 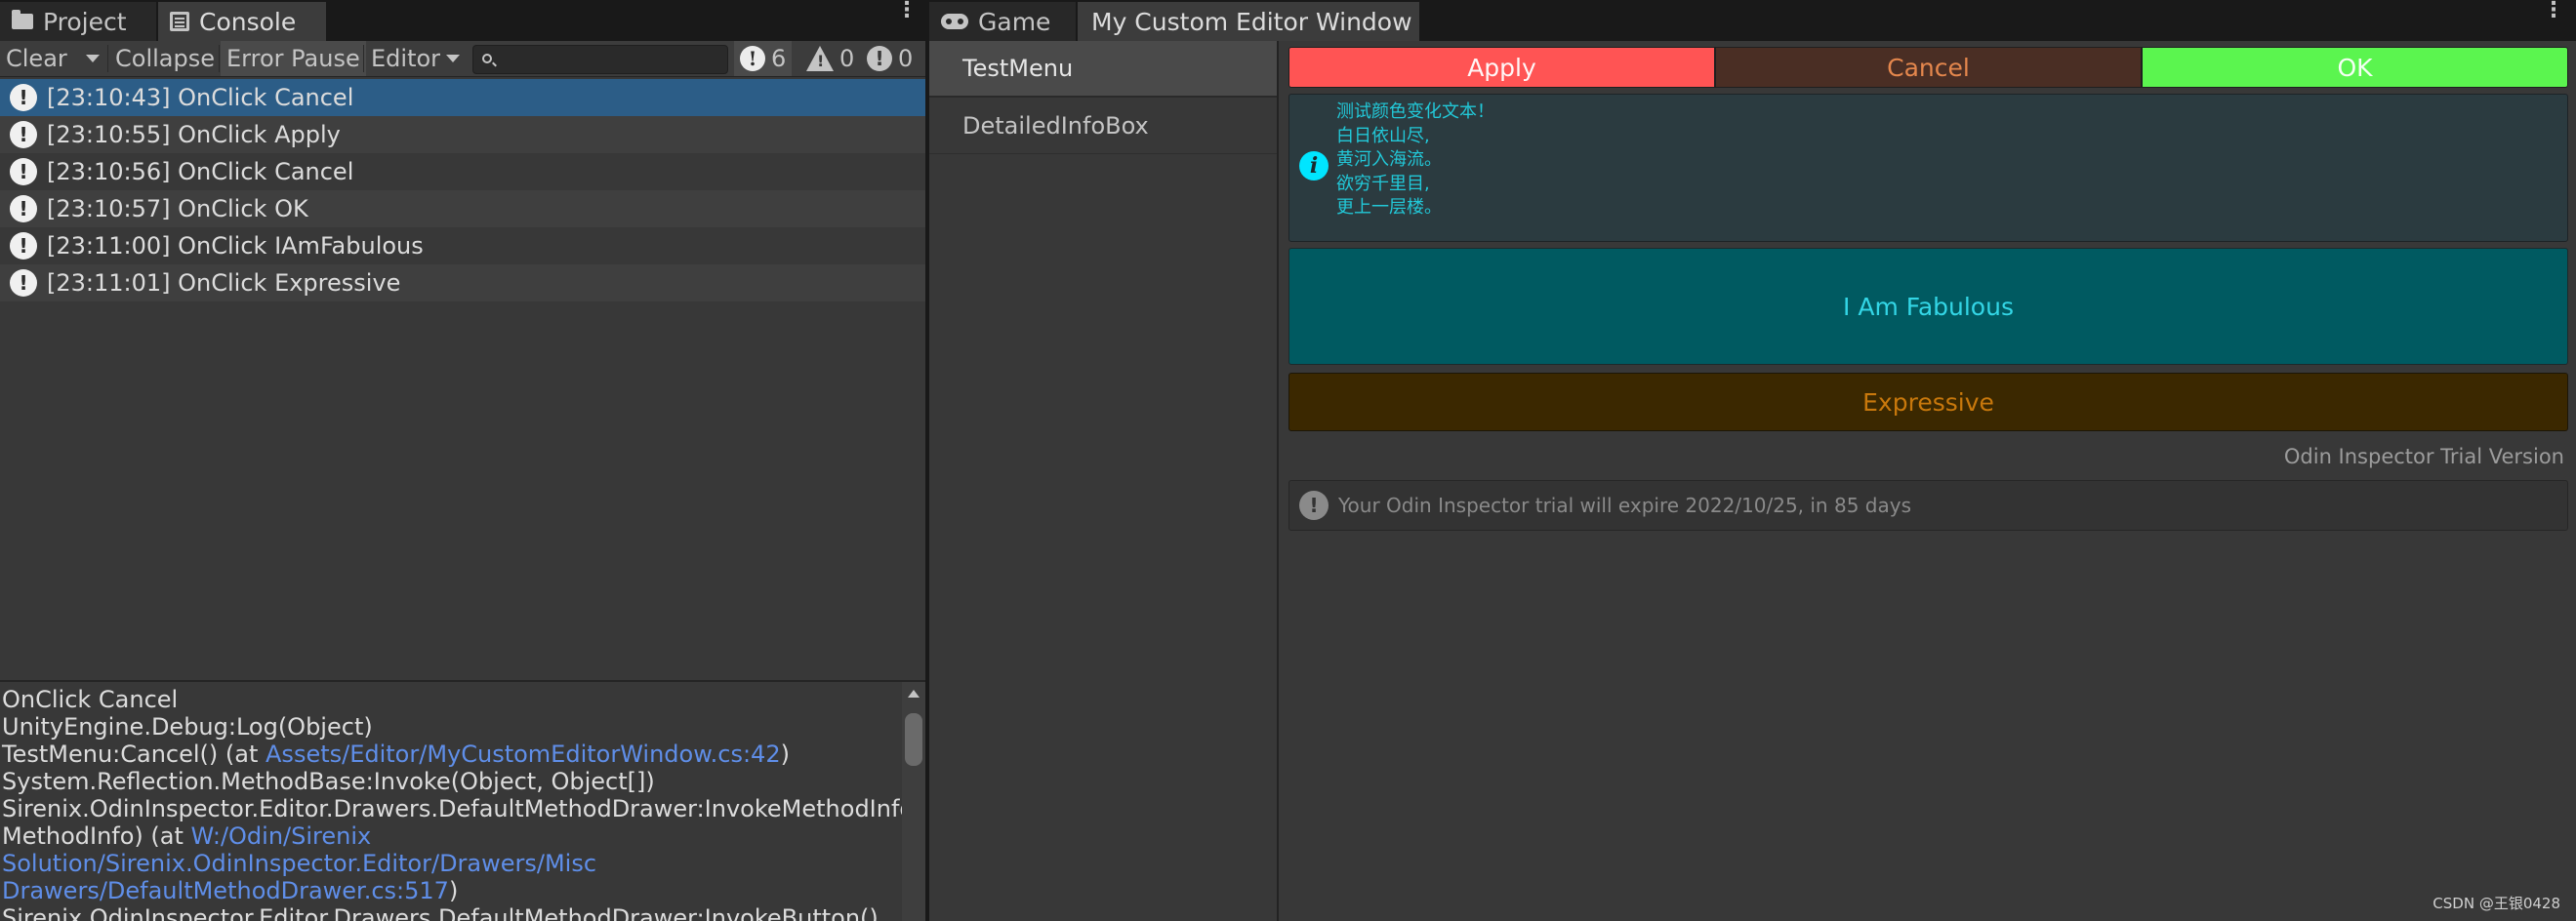 What do you see at coordinates (200, 97) in the screenshot?
I see `log-entry-text: [23:10:43] OnClick Cancel` at bounding box center [200, 97].